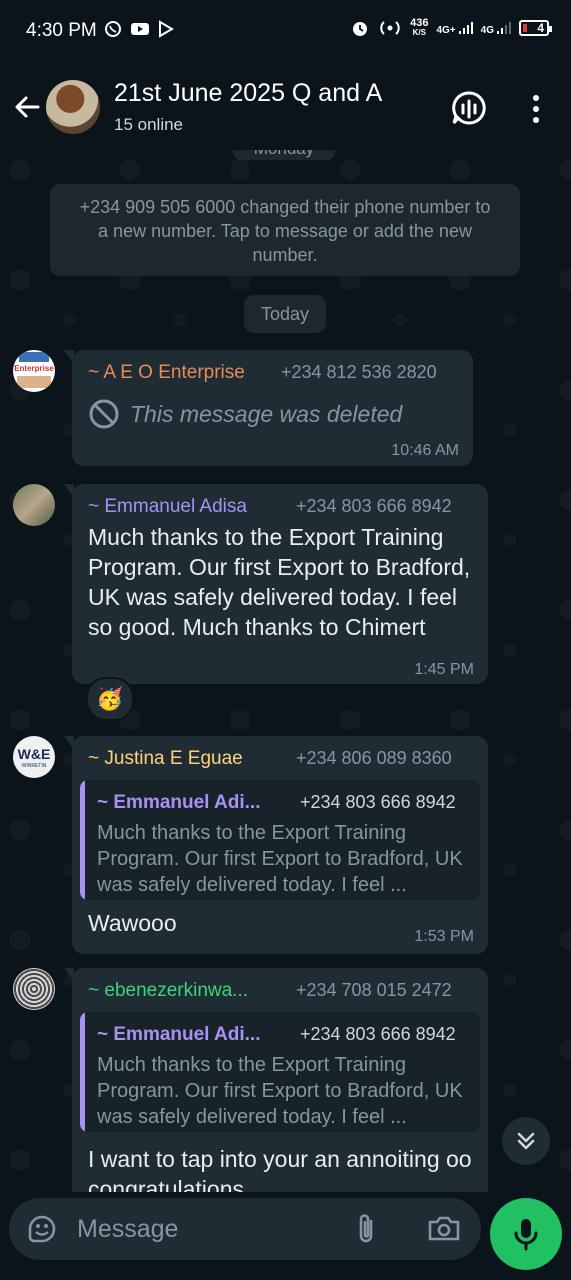 Image resolution: width=571 pixels, height=1280 pixels. What do you see at coordinates (73, 107) in the screenshot?
I see `group-avatar` at bounding box center [73, 107].